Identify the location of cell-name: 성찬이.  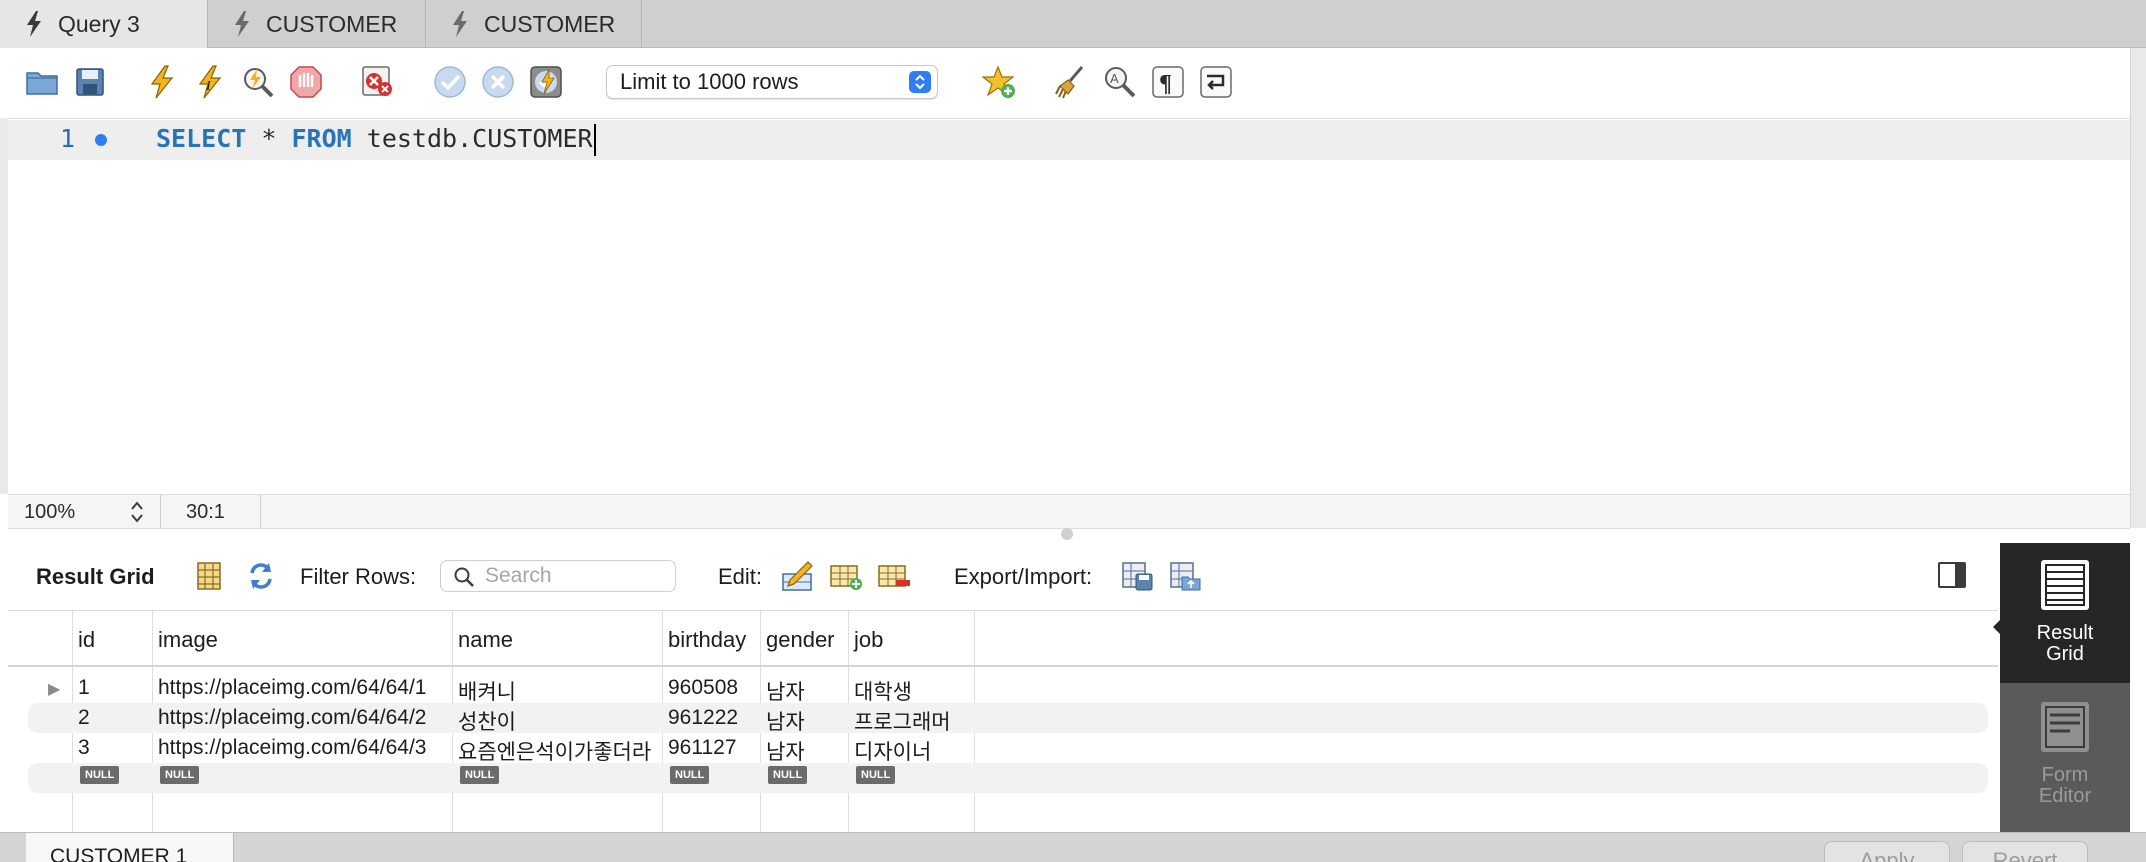
(487, 721).